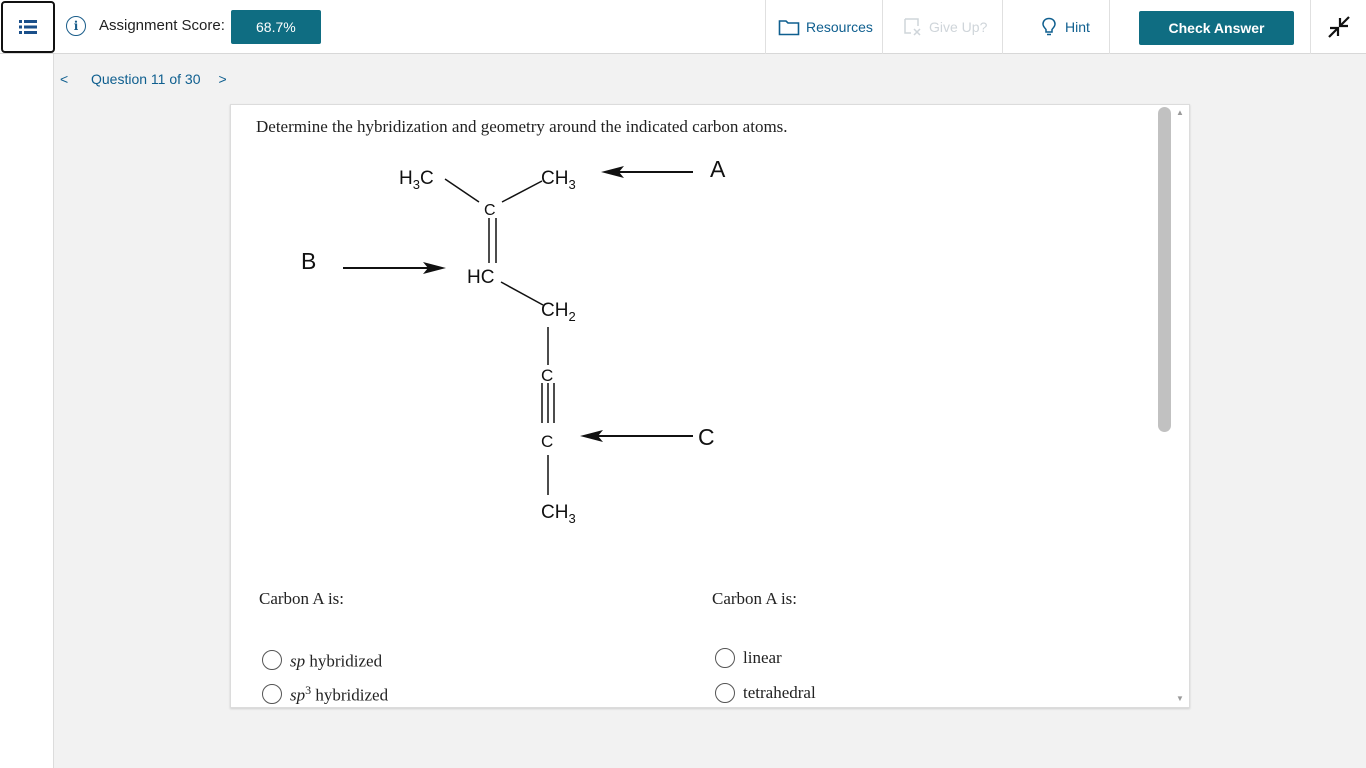  What do you see at coordinates (490, 210) in the screenshot?
I see `atom-c-center: C` at bounding box center [490, 210].